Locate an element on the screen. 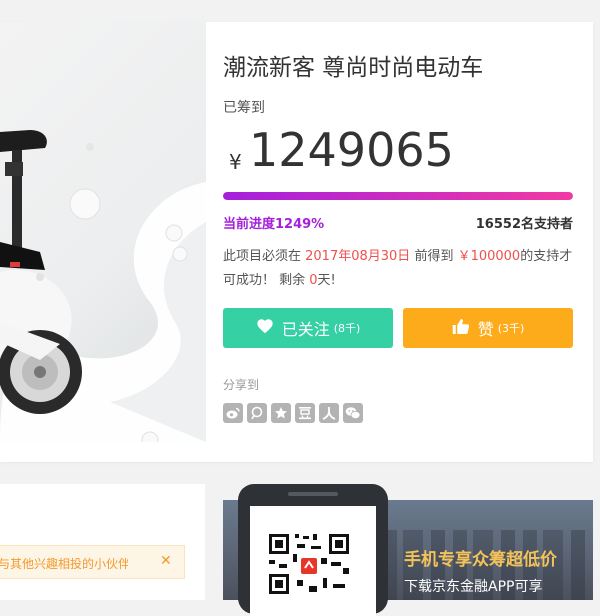 Image resolution: width=600 pixels, height=616 pixels. progress-percent: 当前进度1249% is located at coordinates (274, 224).